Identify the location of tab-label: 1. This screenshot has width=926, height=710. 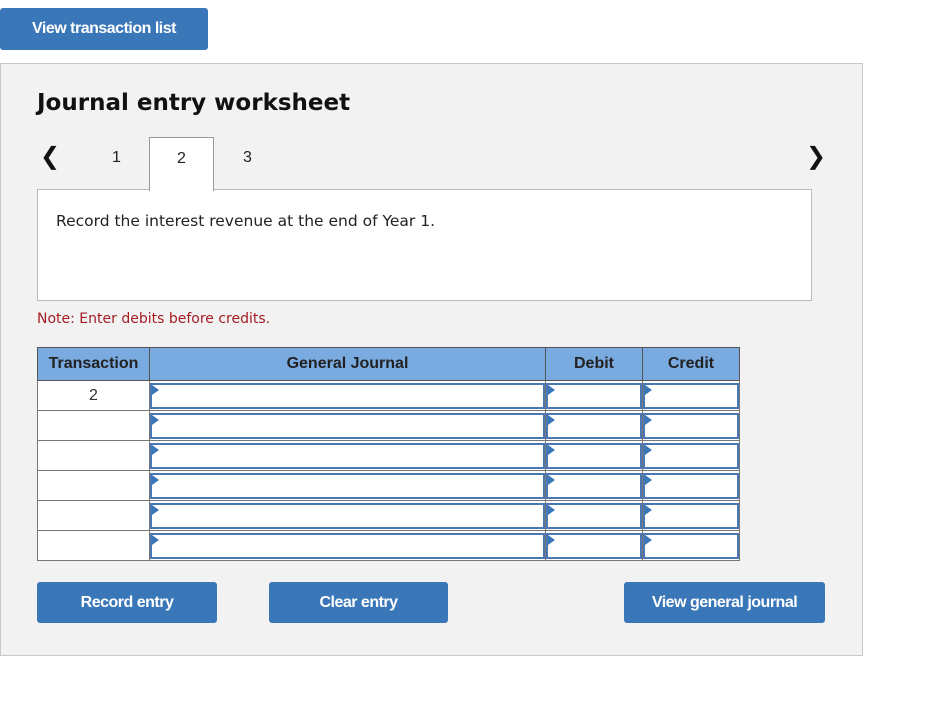
(116, 157).